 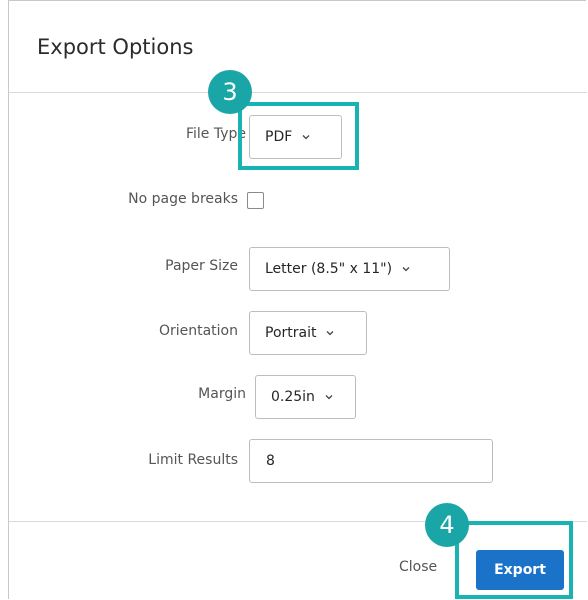 What do you see at coordinates (255, 200) in the screenshot?
I see `no-page-breaks-checkbox` at bounding box center [255, 200].